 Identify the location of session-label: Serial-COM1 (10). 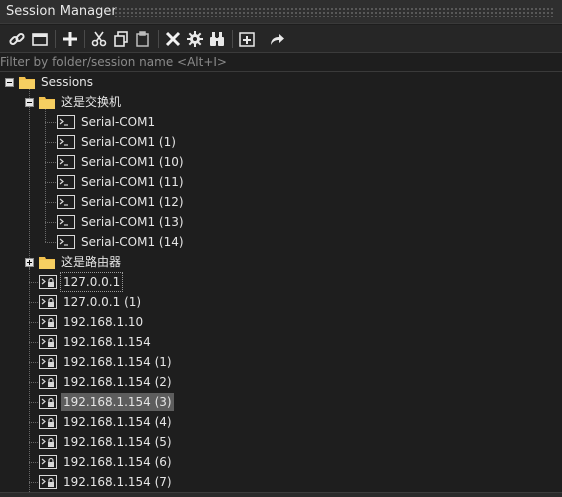
(132, 162).